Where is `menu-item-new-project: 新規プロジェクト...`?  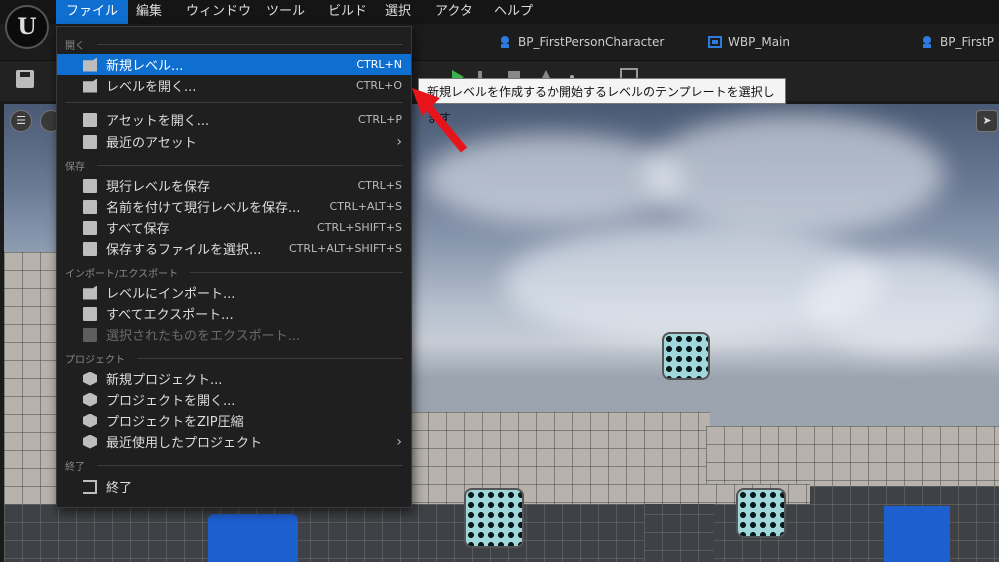 menu-item-new-project: 新規プロジェクト... is located at coordinates (234, 378).